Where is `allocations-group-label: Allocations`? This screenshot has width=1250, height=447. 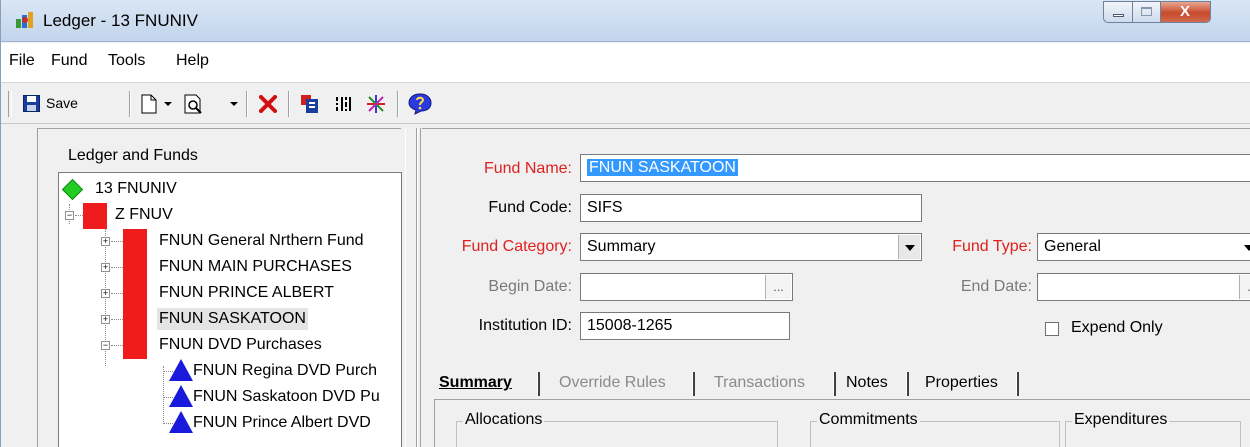
allocations-group-label: Allocations is located at coordinates (504, 420).